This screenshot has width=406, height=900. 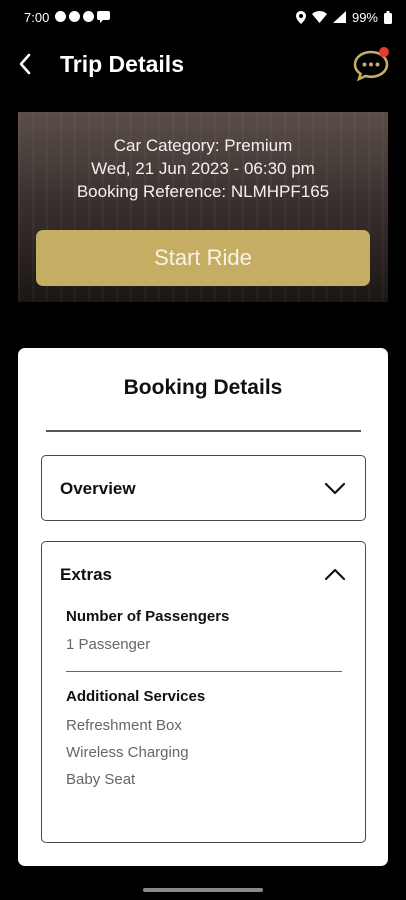 I want to click on notification-icons, so click(x=83, y=17).